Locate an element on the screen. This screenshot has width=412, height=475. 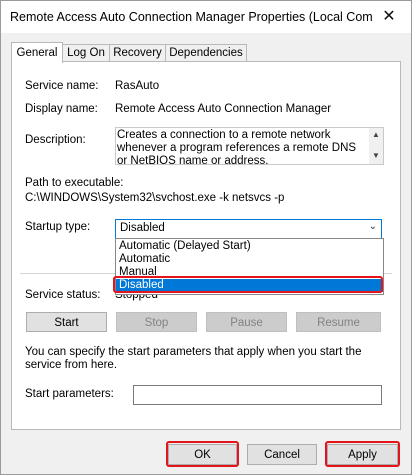
service-status-label: Service status: is located at coordinates (63, 295).